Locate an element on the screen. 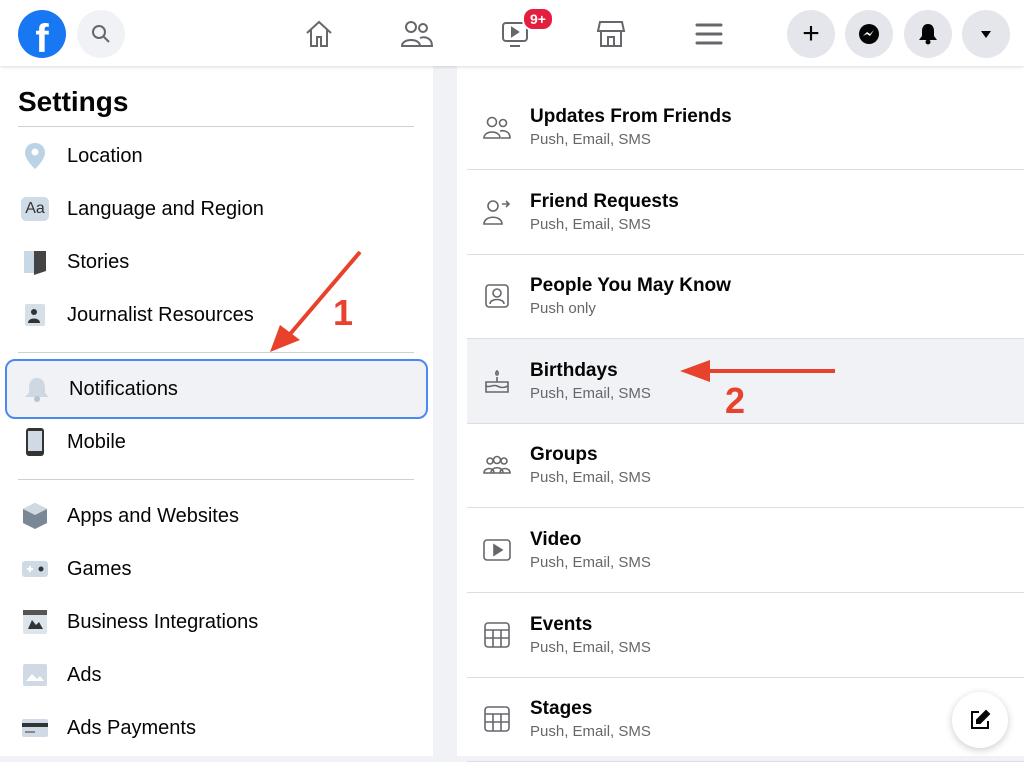  sidebar-item-ads-payments: Ads Payments is located at coordinates (216, 728).